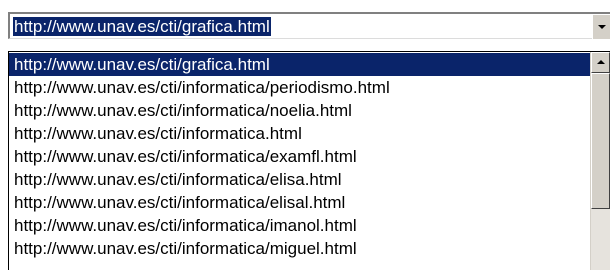 Image resolution: width=610 pixels, height=270 pixels. Describe the element at coordinates (142, 26) in the screenshot. I see `address-input: http://www.unav.es/cti/grafica.html` at that location.